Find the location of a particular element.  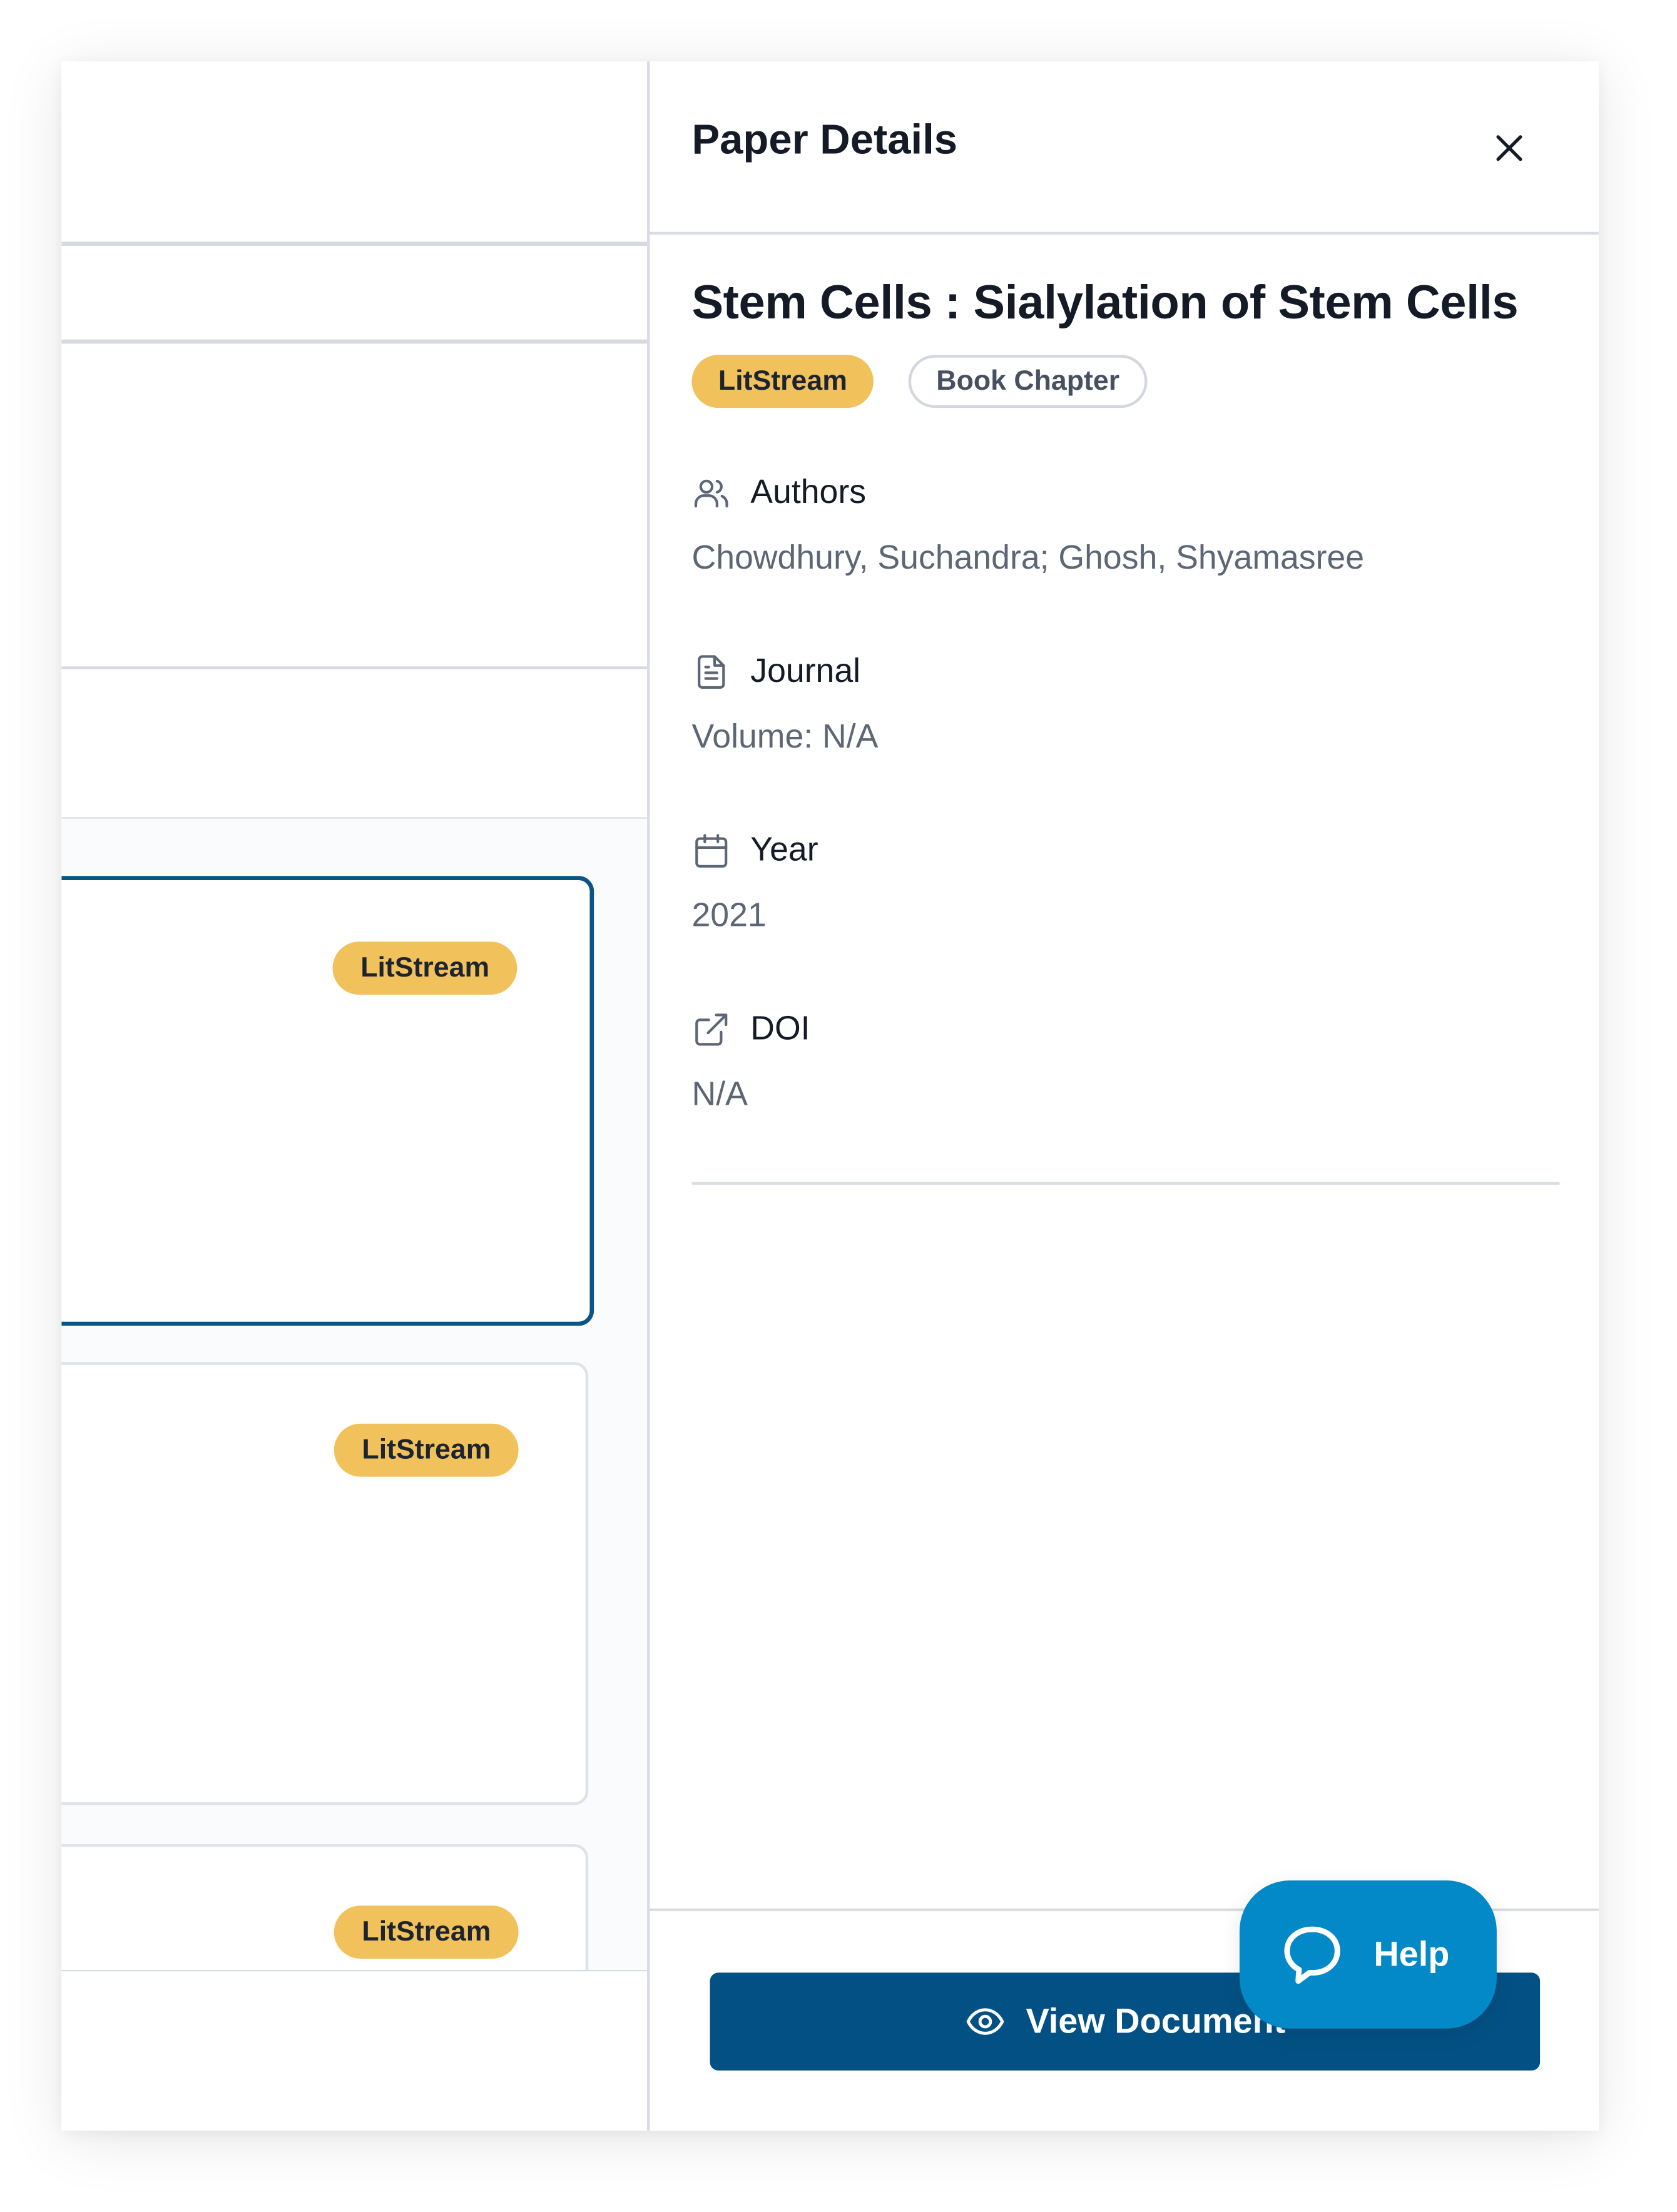

doi-value: N/A is located at coordinates (720, 1094).